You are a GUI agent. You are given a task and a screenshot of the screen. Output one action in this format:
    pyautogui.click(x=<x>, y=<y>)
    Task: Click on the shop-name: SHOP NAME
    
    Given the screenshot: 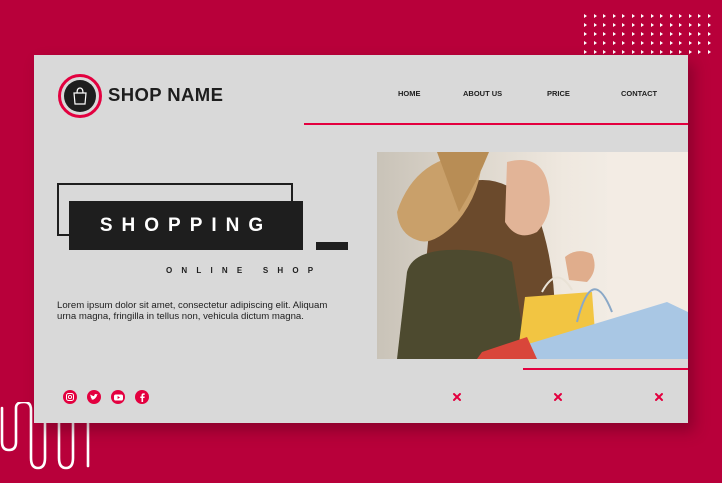 What is the action you would take?
    pyautogui.click(x=166, y=94)
    